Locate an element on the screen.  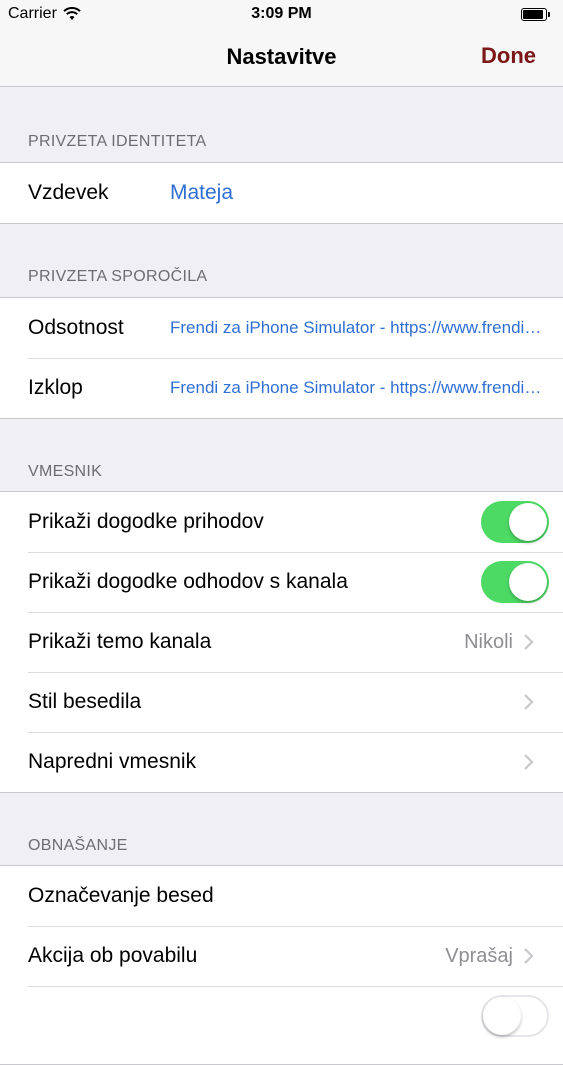
advanced-interface-row: Napredni vmesnik is located at coordinates (281, 762).